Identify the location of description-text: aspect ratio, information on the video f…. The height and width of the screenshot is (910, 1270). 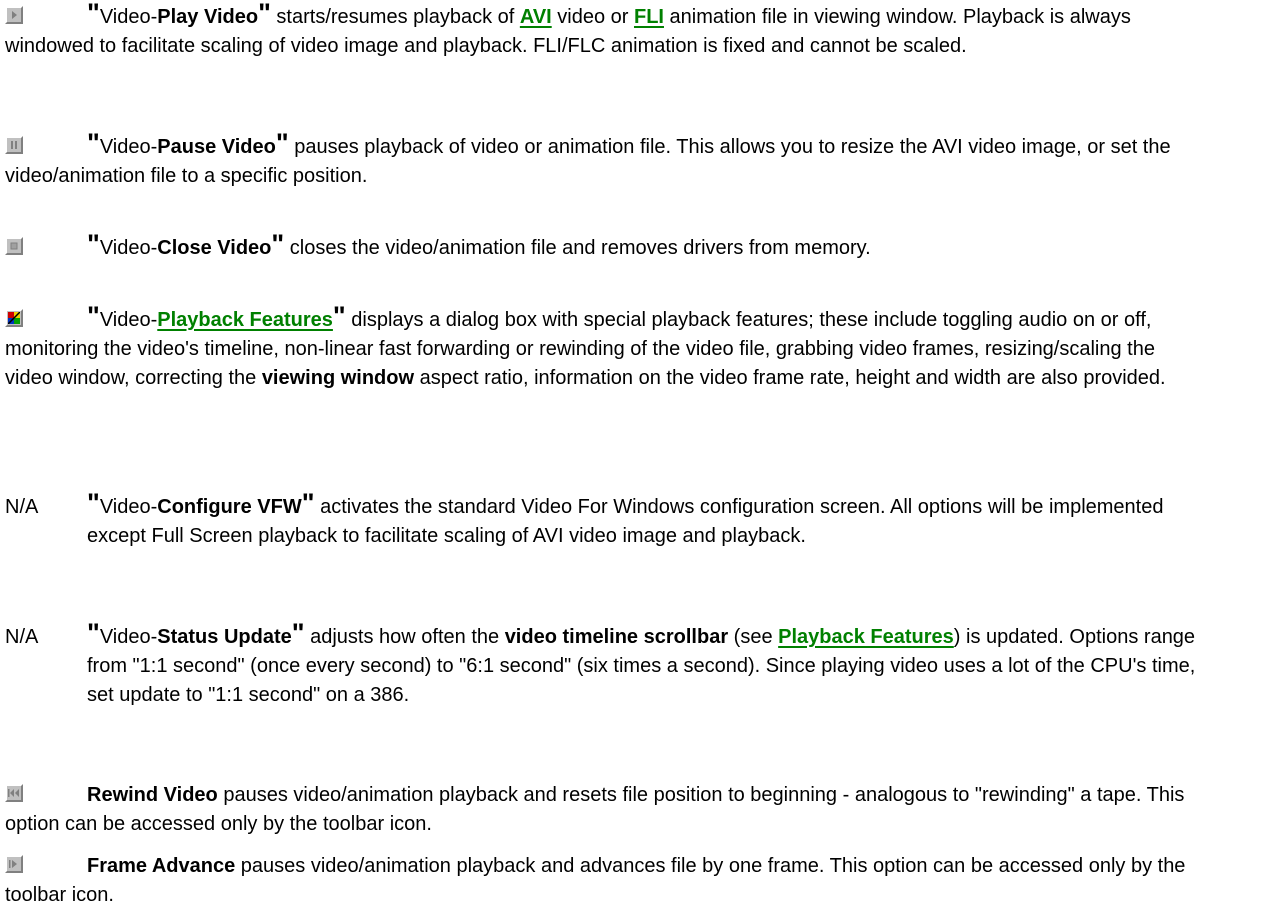
(790, 378).